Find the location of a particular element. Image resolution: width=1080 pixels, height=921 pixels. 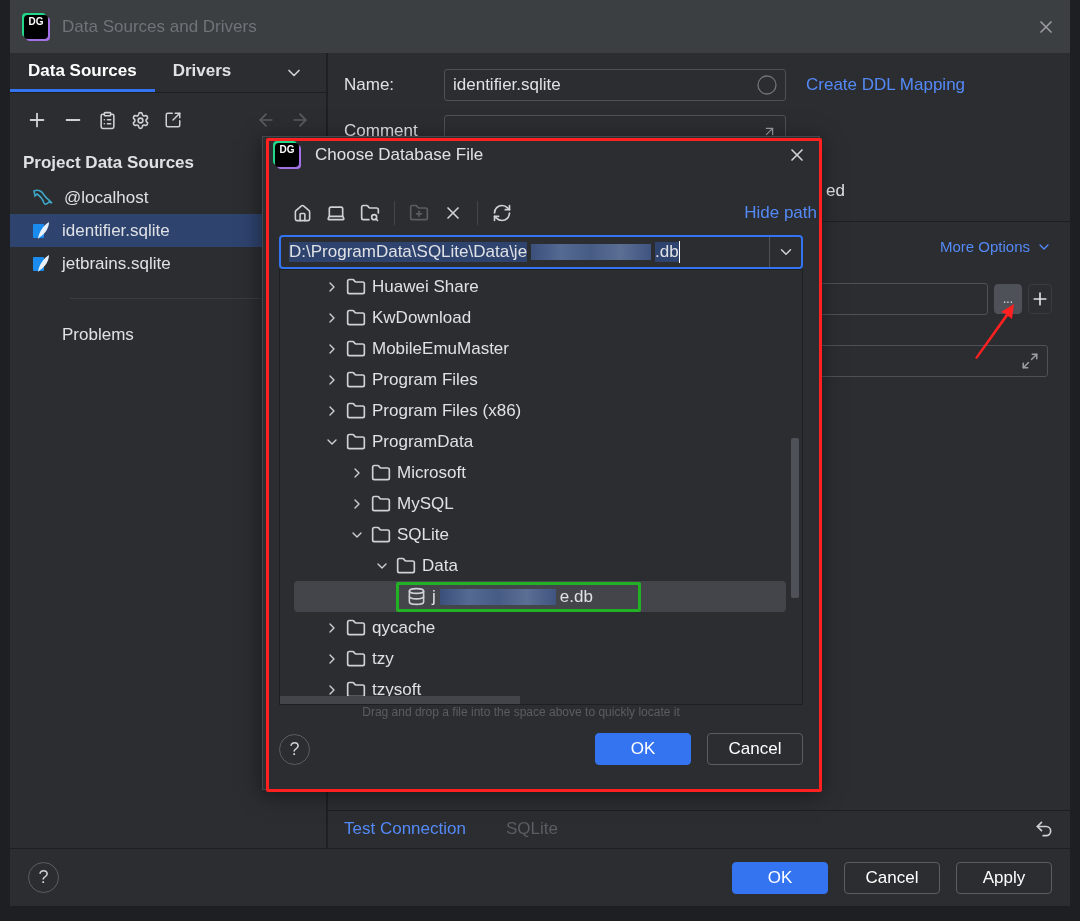

tree-item: Huawei Share is located at coordinates (401, 286).